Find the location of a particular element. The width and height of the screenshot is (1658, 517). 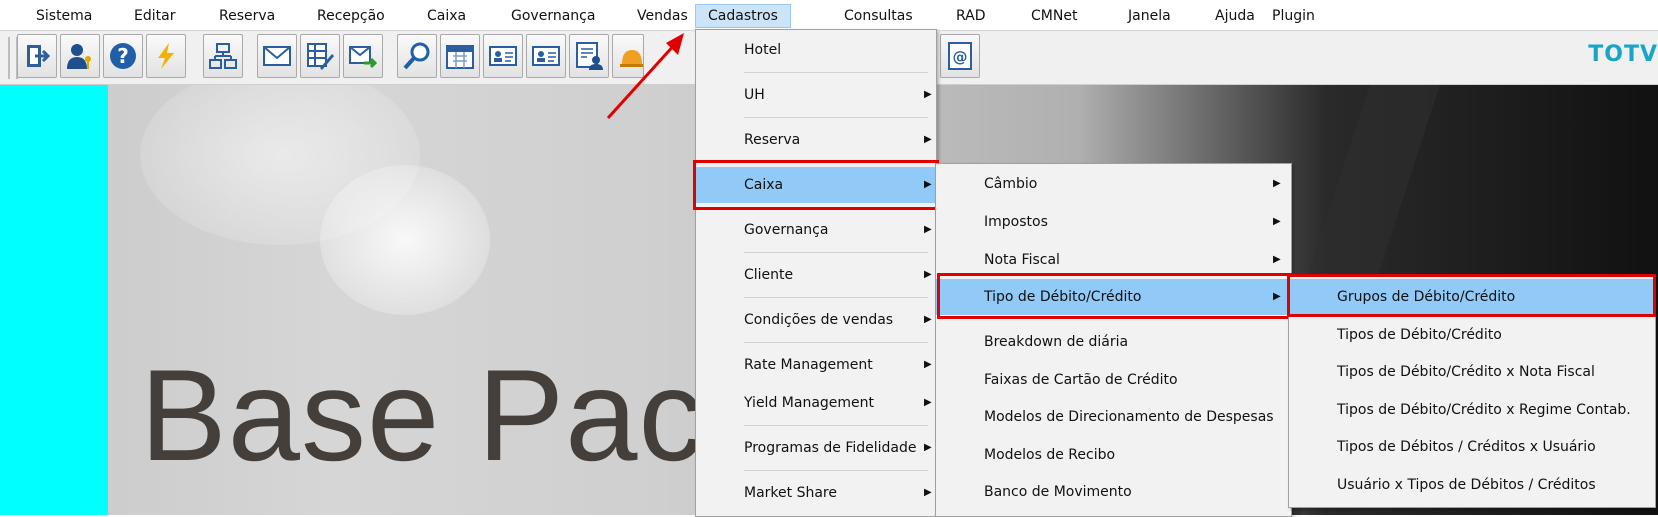

menu-item-tipos-debito-credito: Tipos de Débito/Crédito is located at coordinates (1472, 335).